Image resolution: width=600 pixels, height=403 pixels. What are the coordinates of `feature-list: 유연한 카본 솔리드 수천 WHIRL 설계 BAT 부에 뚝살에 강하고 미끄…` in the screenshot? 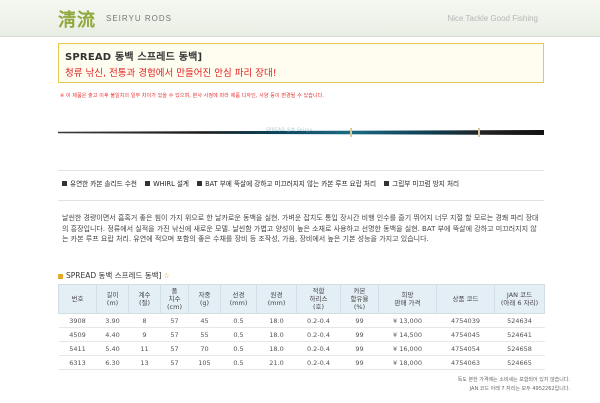 It's located at (301, 185).